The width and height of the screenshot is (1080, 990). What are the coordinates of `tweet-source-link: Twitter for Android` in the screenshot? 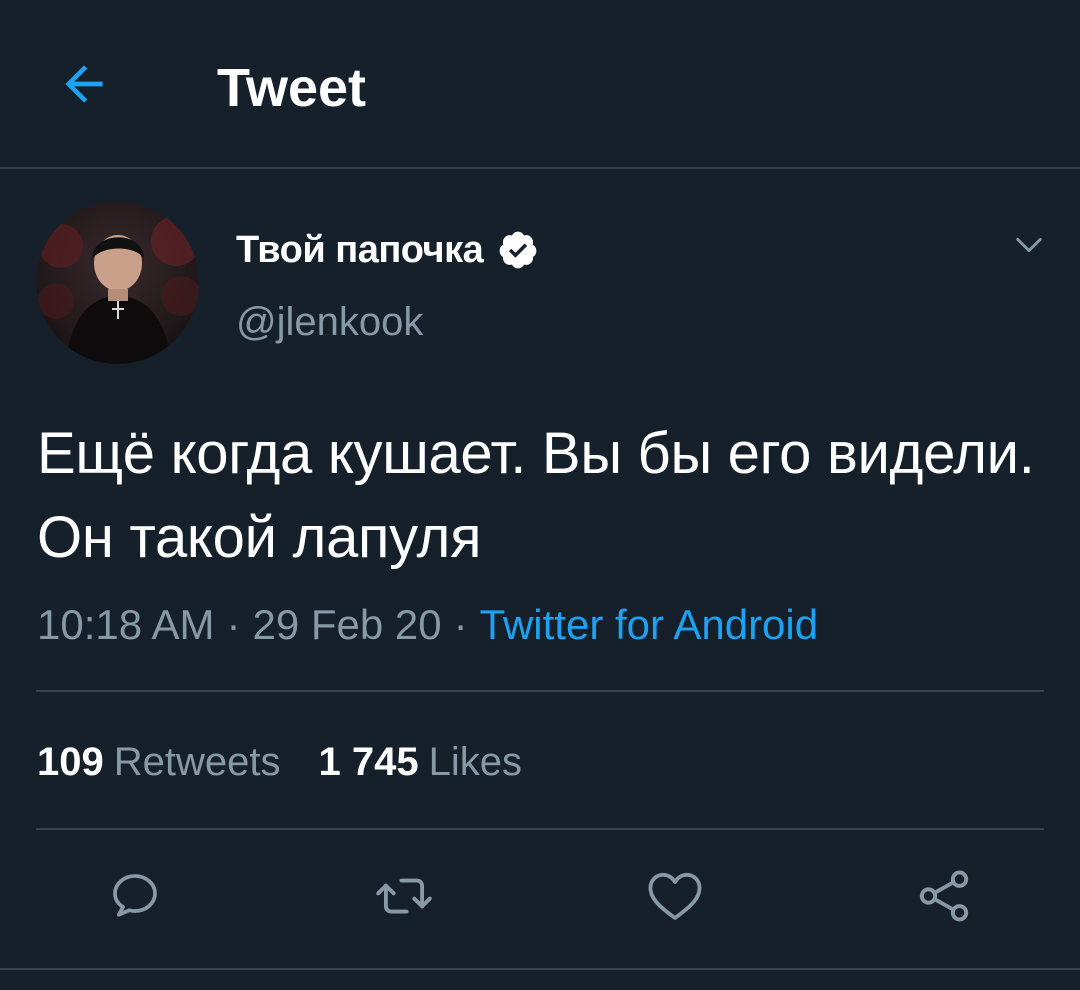 It's located at (649, 624).